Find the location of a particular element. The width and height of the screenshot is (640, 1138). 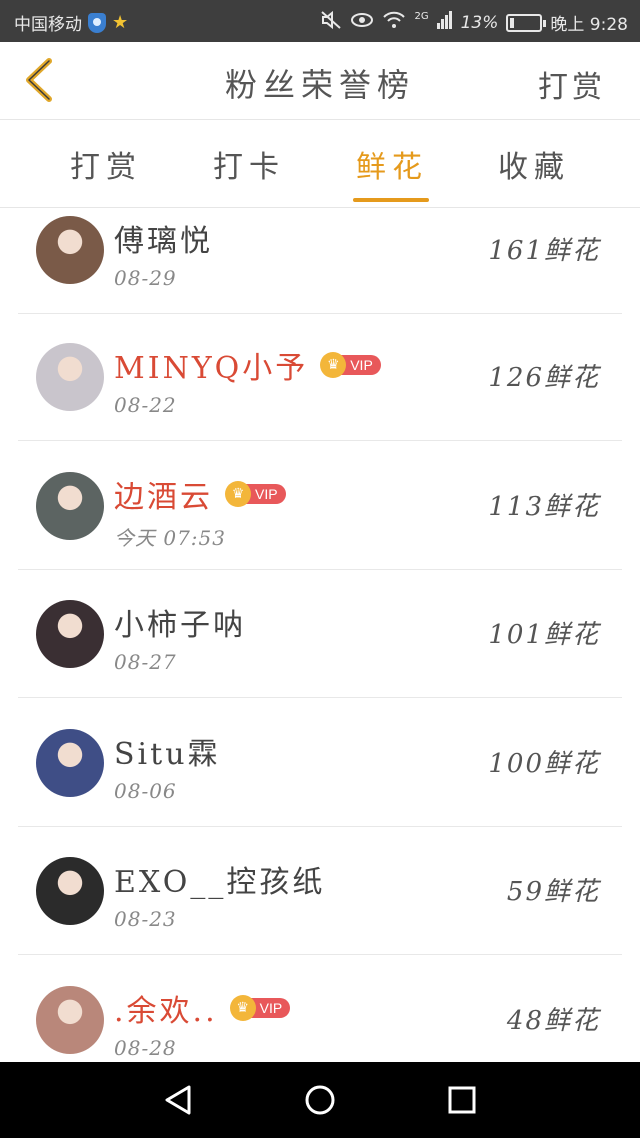

status-right: 2G 13% 晚上 9:28 is located at coordinates (474, 22).